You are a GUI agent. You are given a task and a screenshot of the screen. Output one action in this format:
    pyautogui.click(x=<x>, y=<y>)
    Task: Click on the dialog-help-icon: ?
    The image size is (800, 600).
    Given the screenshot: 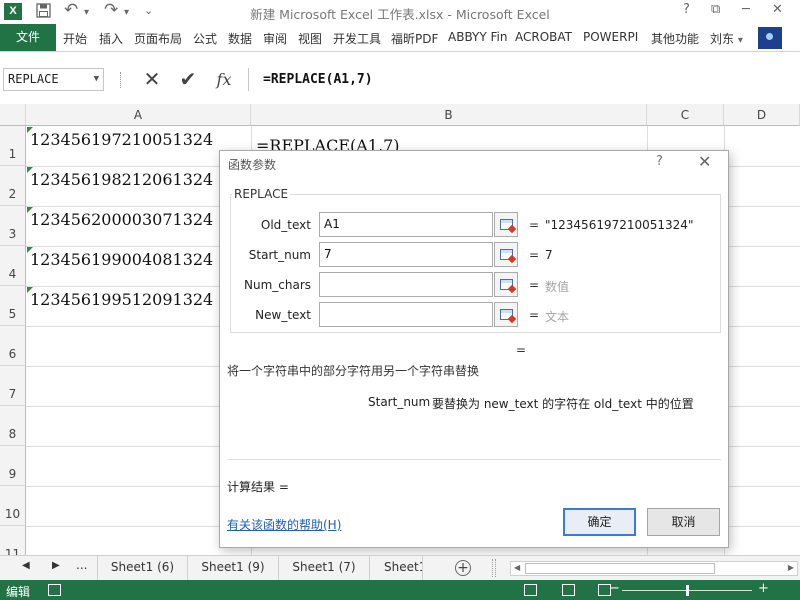 What is the action you would take?
    pyautogui.click(x=659, y=161)
    